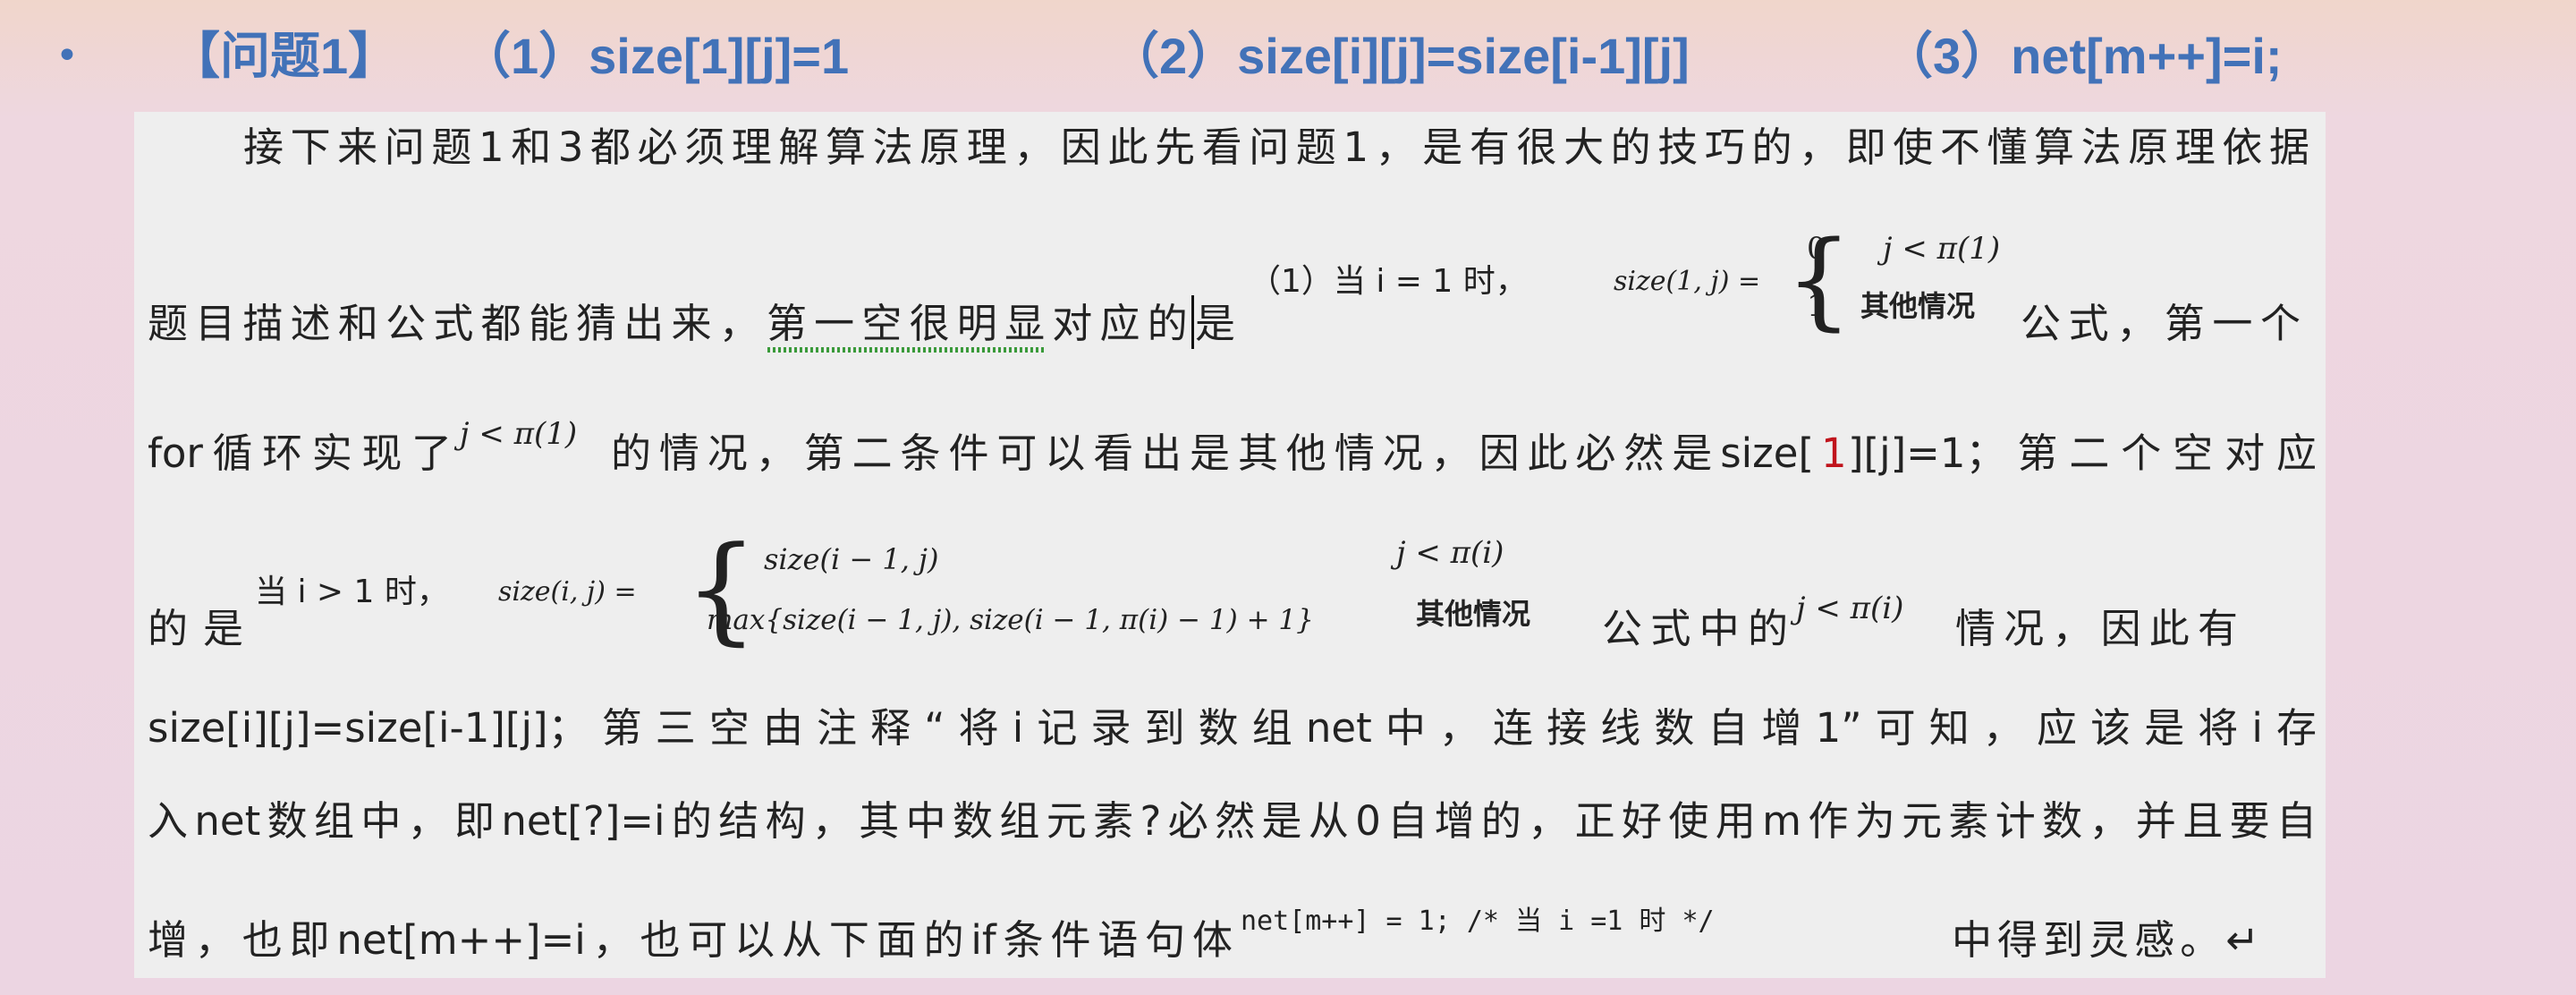  What do you see at coordinates (1918, 306) in the screenshot?
I see `formula1-case2-cond: 其他情况` at bounding box center [1918, 306].